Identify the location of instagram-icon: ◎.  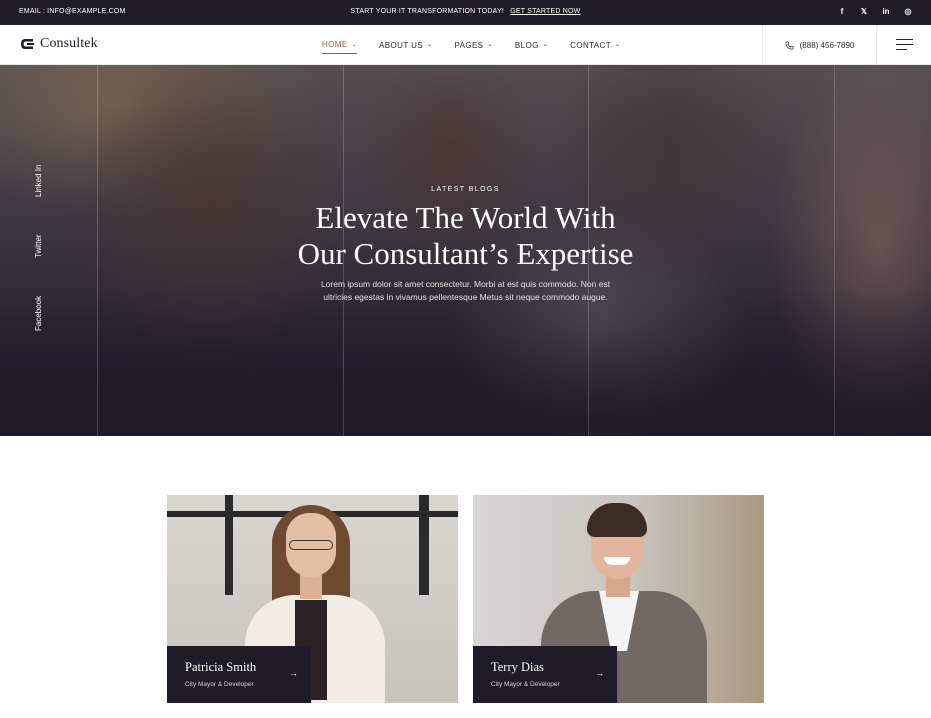
(908, 12).